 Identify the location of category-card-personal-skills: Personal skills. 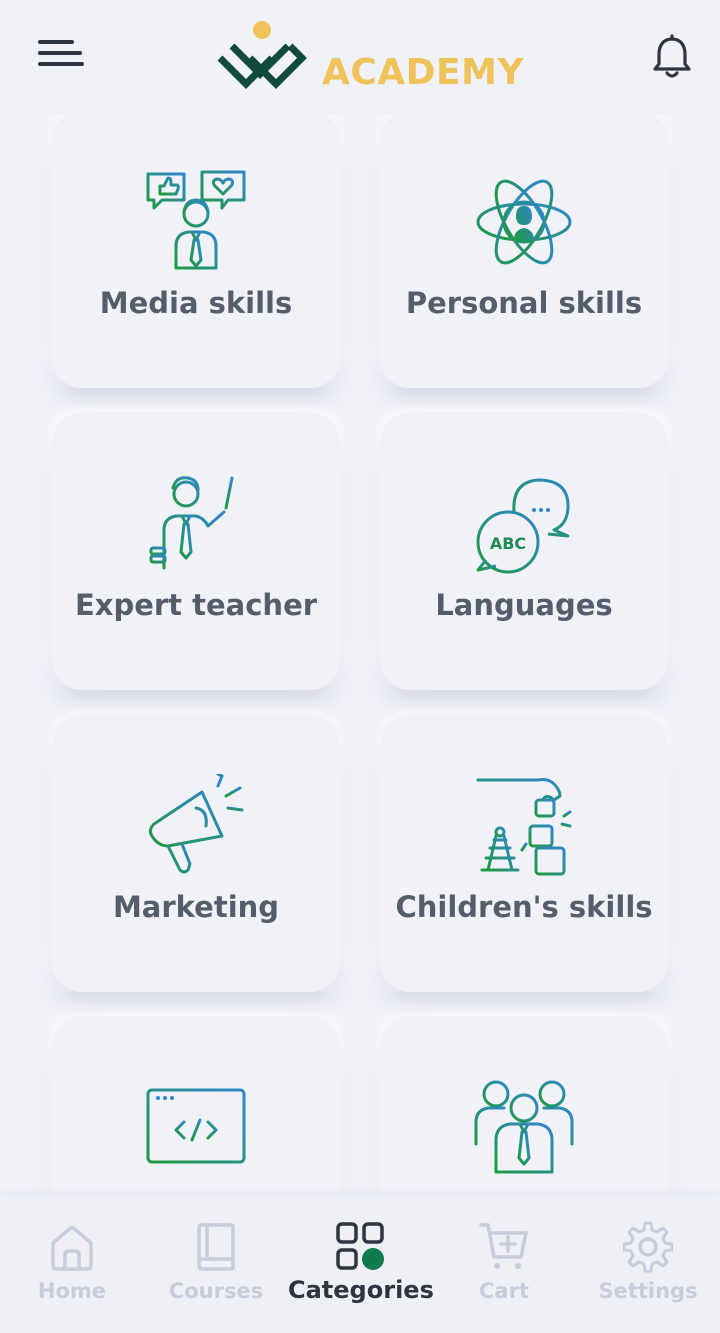
(524, 251).